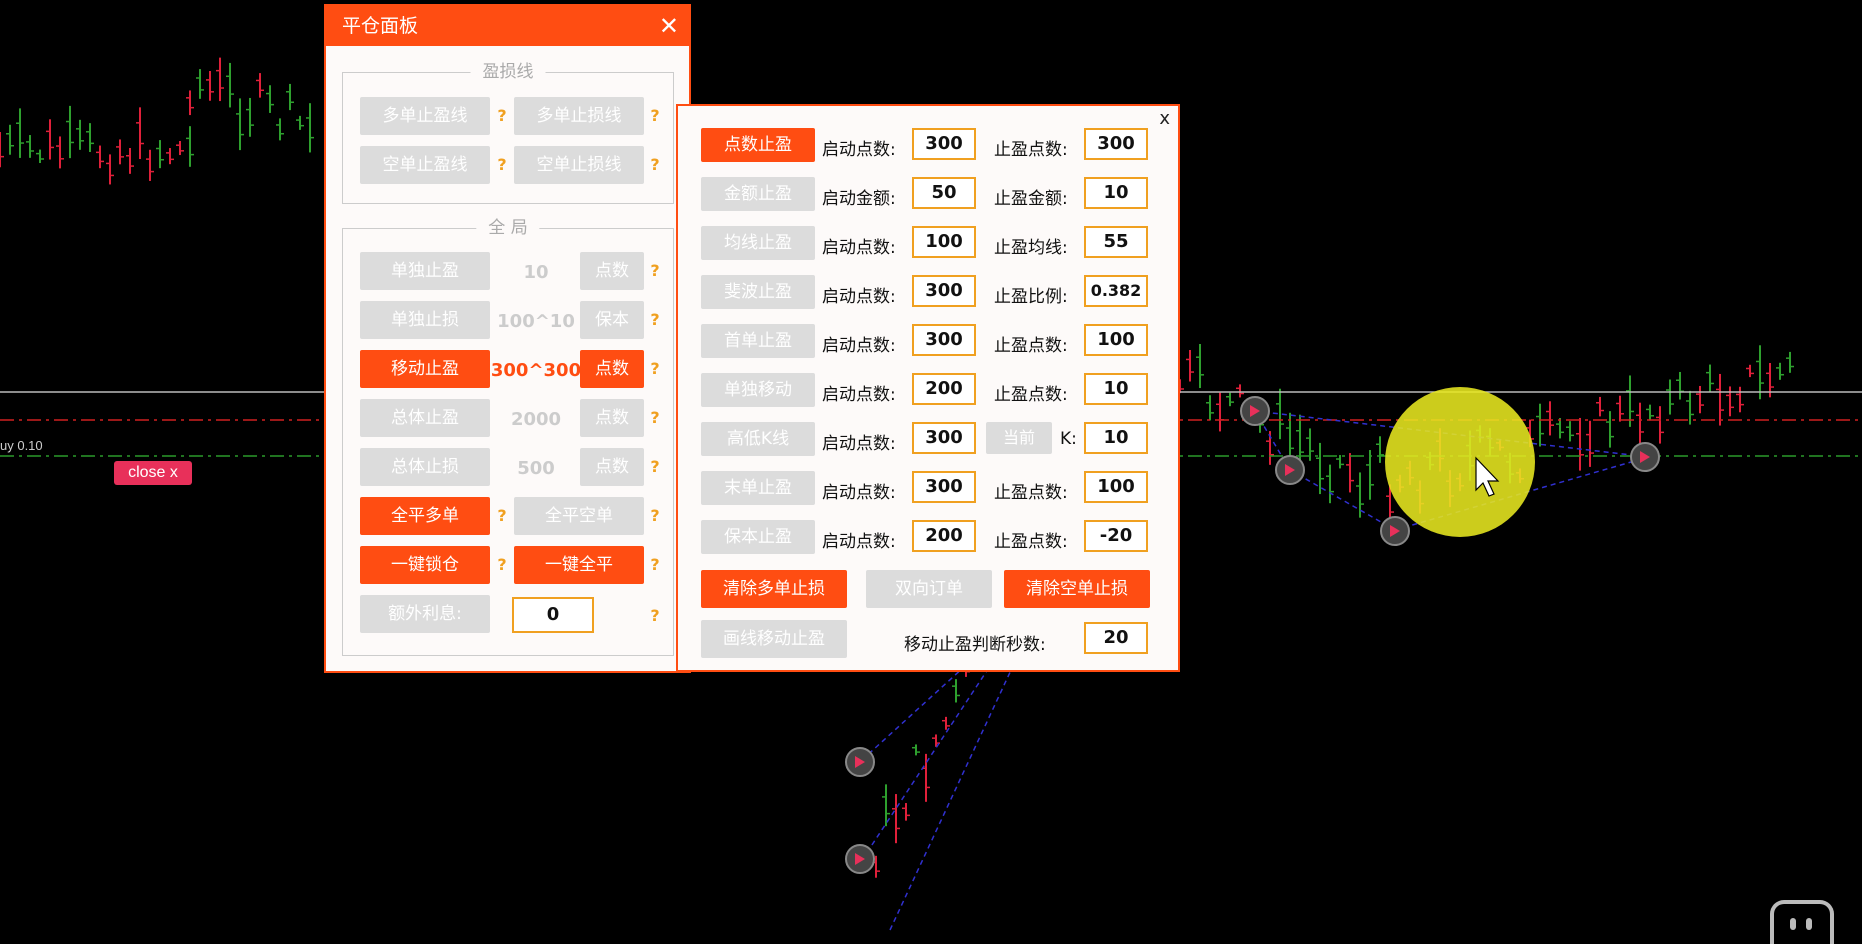 The image size is (1862, 944). Describe the element at coordinates (1116, 438) in the screenshot. I see `k-input: 10` at that location.